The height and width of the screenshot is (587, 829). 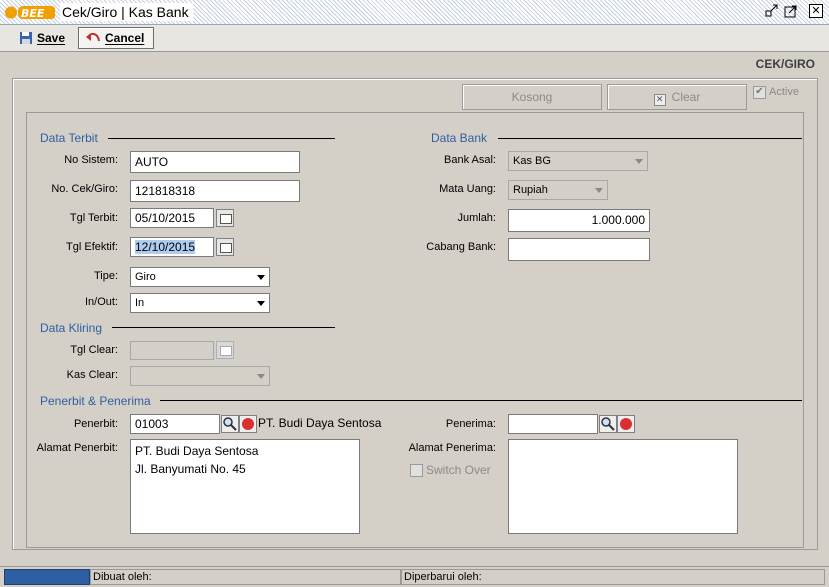 What do you see at coordinates (578, 161) in the screenshot?
I see `bank-asal-select: Kas BG` at bounding box center [578, 161].